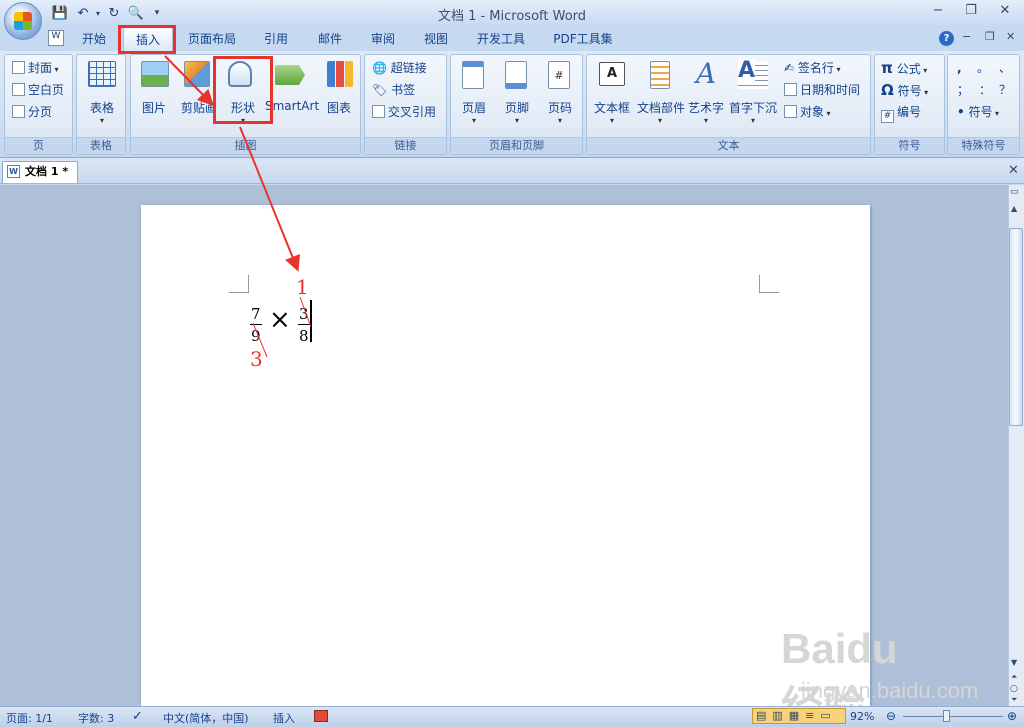 The image size is (1024, 727). Describe the element at coordinates (189, 80) in the screenshot. I see `arrow-to-shapes` at that location.